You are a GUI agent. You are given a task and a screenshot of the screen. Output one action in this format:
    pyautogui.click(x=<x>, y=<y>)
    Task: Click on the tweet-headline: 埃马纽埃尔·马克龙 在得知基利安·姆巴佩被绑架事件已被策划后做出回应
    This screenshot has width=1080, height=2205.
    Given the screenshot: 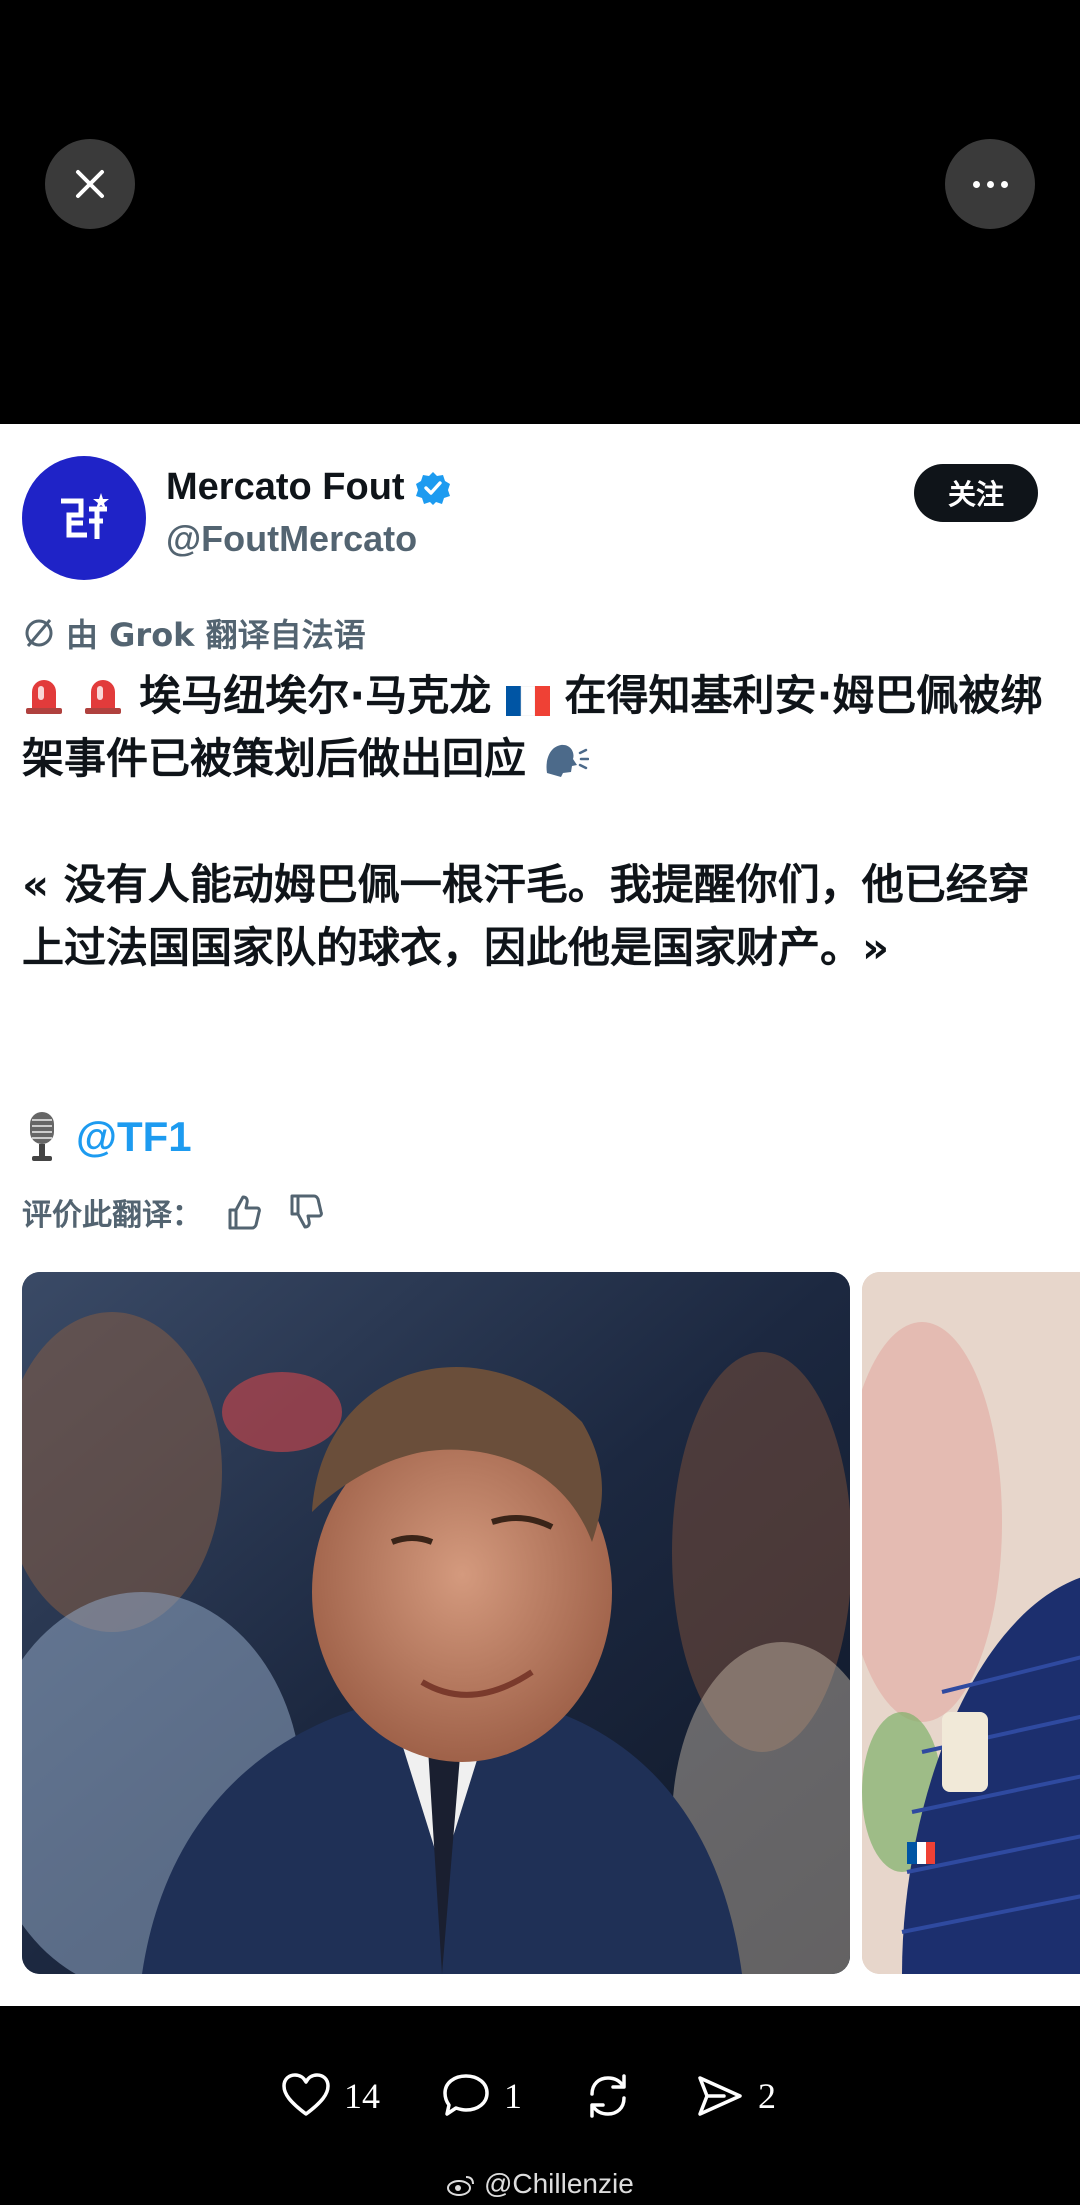 What is the action you would take?
    pyautogui.click(x=532, y=727)
    